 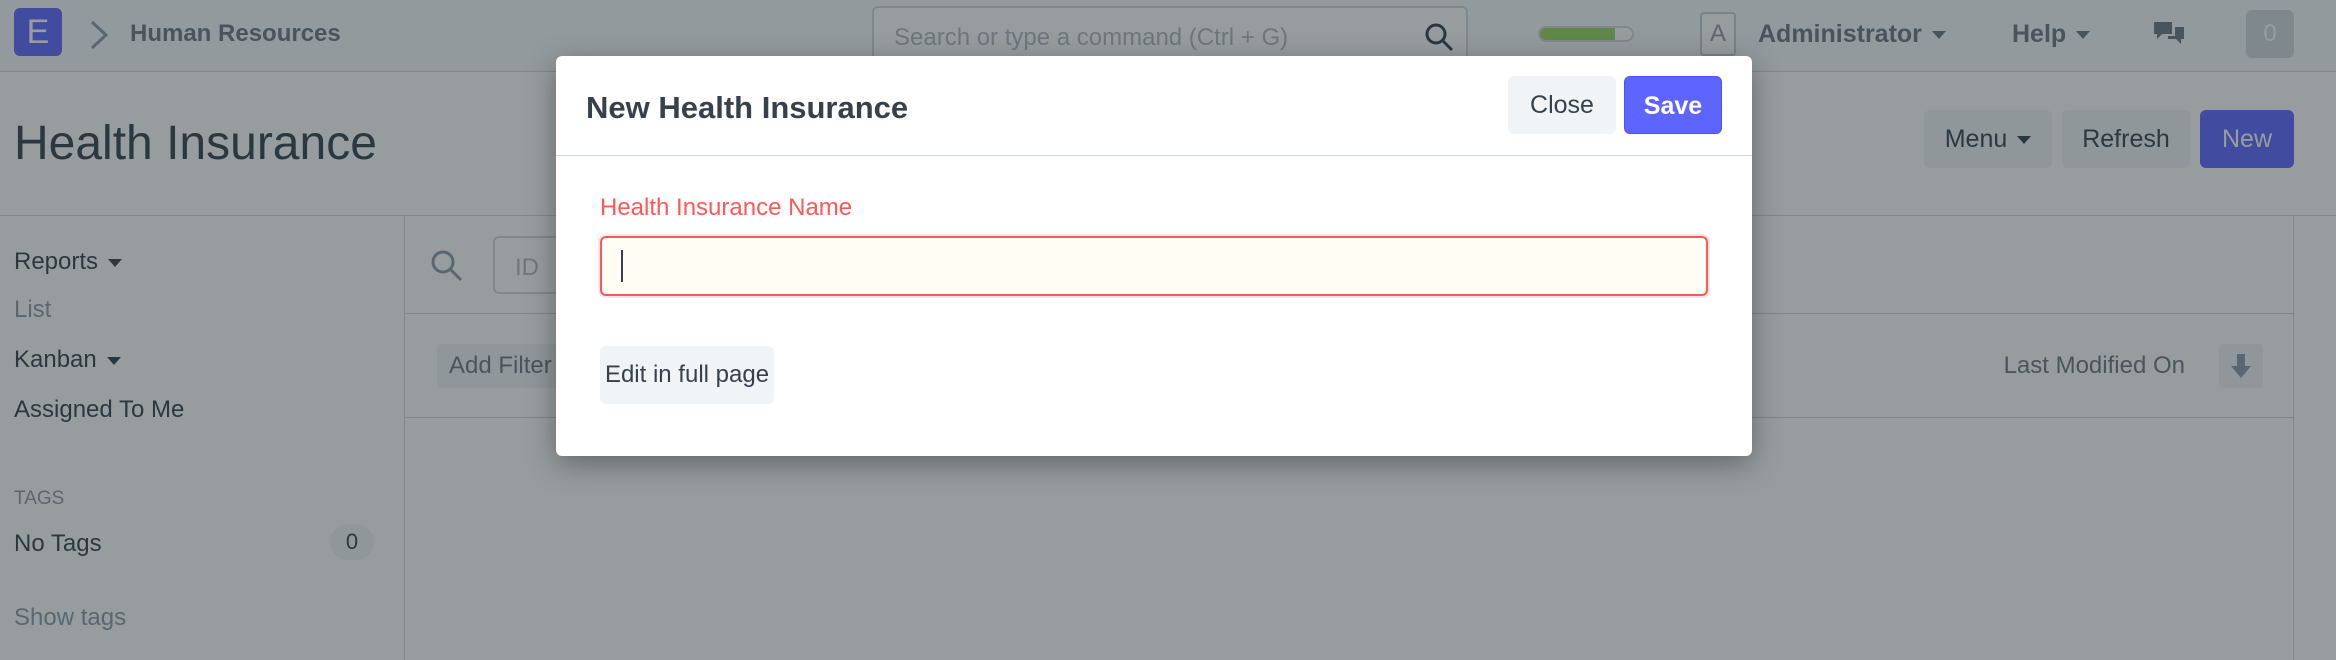 What do you see at coordinates (1154, 106) in the screenshot?
I see `modal-header: New Health Insurance Close Save` at bounding box center [1154, 106].